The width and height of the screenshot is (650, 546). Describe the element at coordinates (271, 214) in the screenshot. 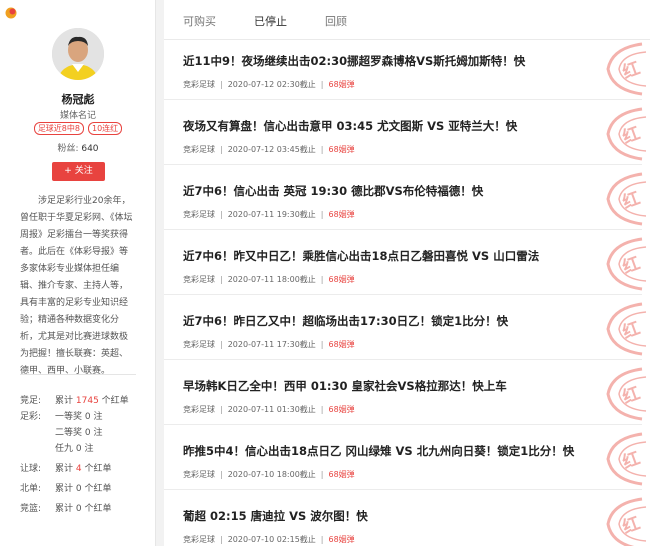

I see `article-deadline: 2020-07-11 19:30截止` at that location.